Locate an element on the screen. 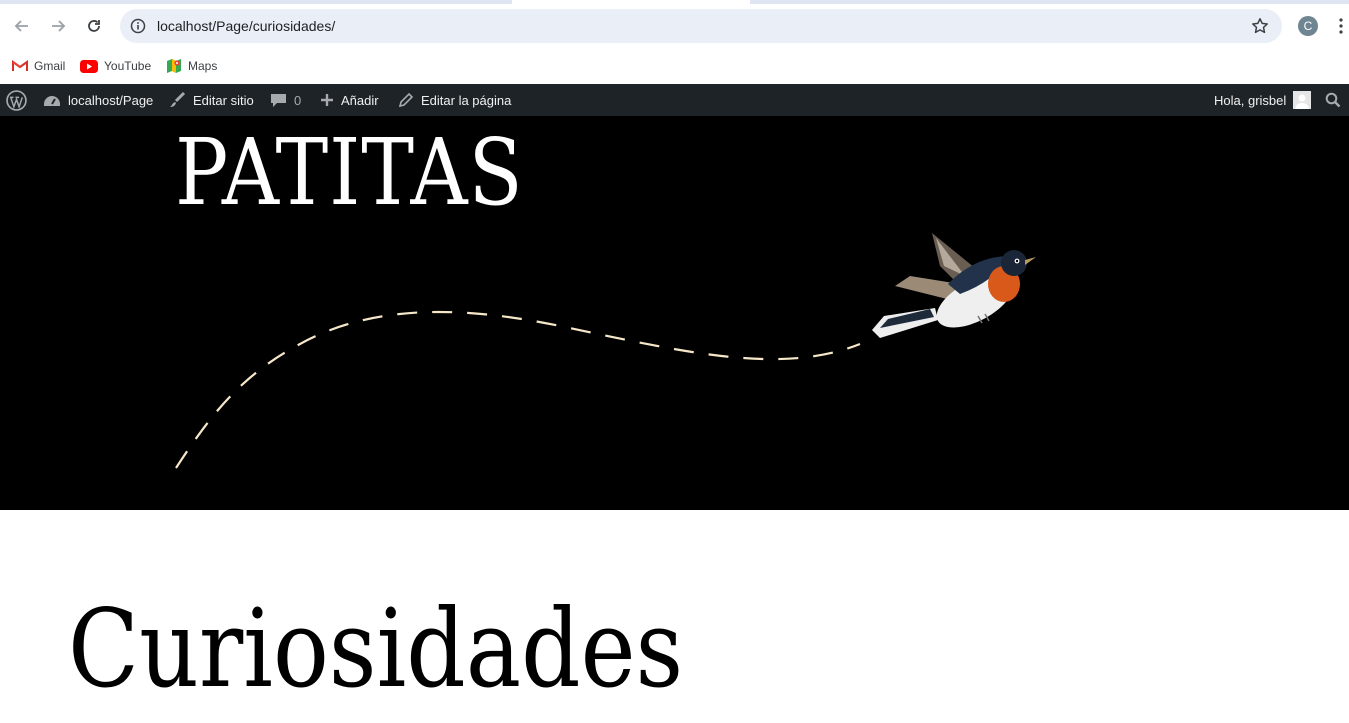 This screenshot has width=1349, height=723. wordpress-logo-icon is located at coordinates (16, 100).